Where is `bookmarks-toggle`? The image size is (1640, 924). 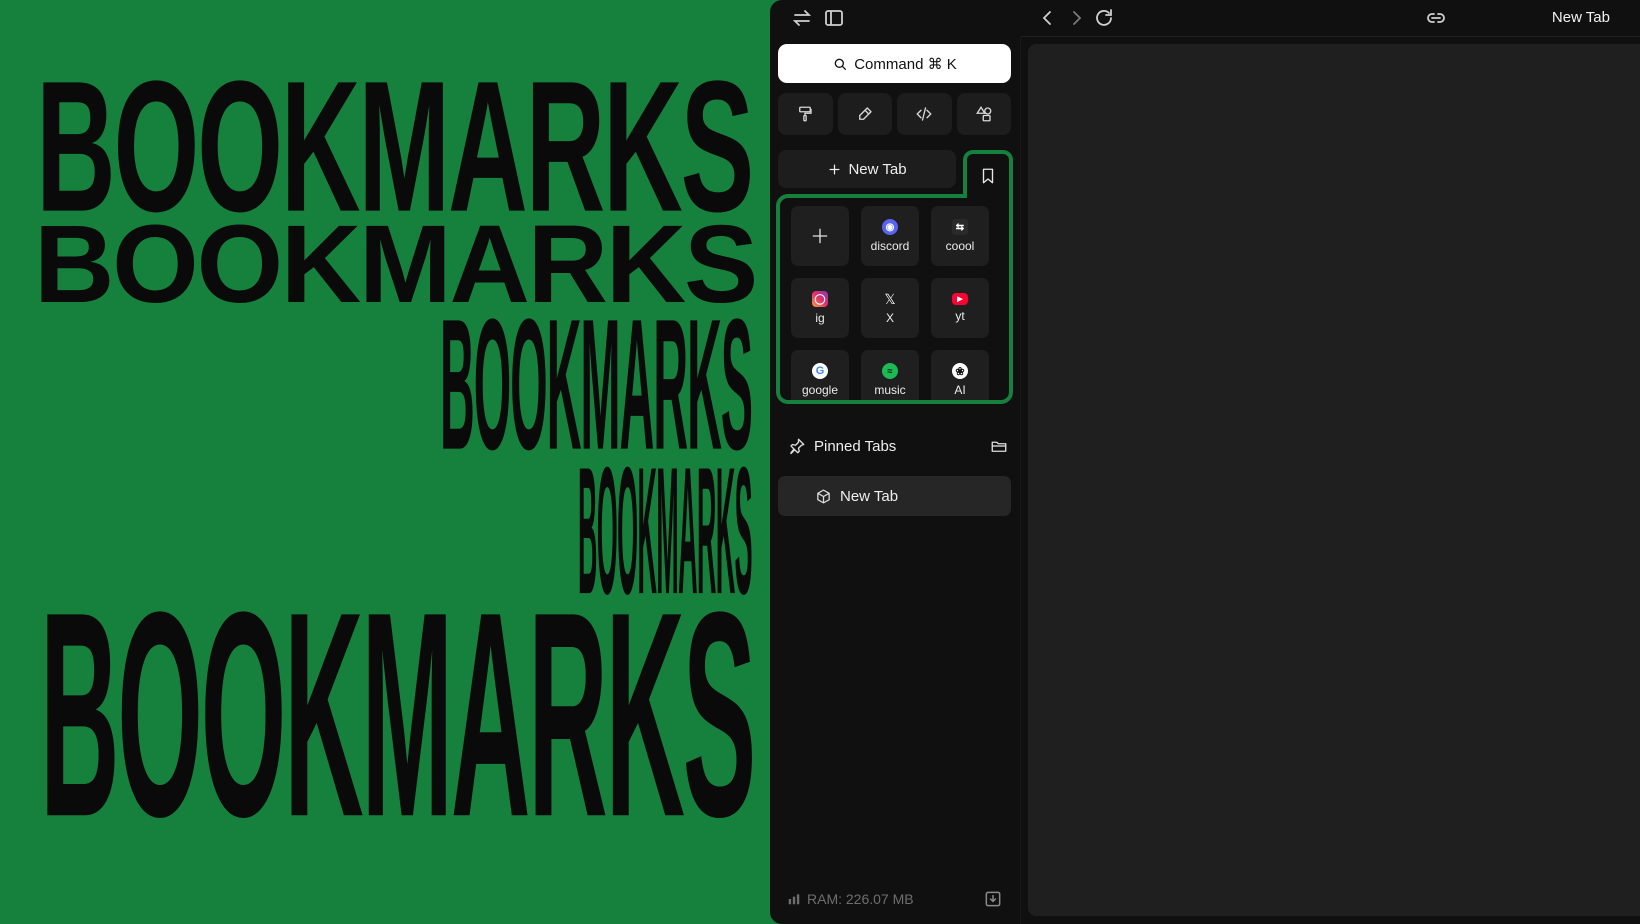 bookmarks-toggle is located at coordinates (988, 174).